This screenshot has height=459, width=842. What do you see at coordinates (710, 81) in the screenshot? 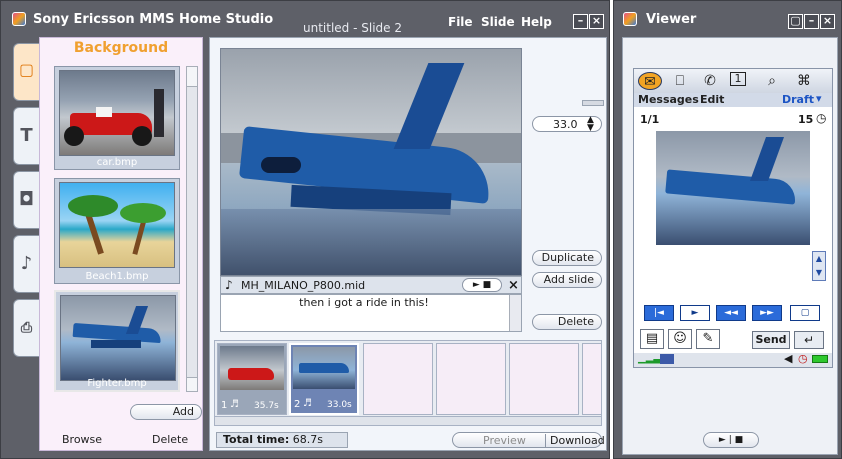
I see `phone-icon: ✆` at bounding box center [710, 81].